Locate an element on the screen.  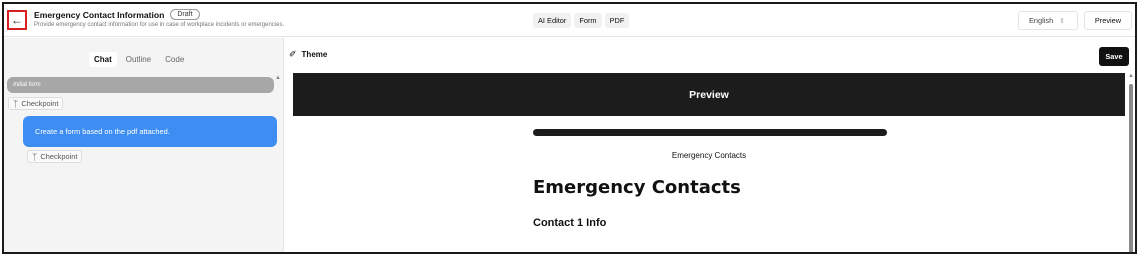
arrow-left-icon: ← is located at coordinates (17, 20).